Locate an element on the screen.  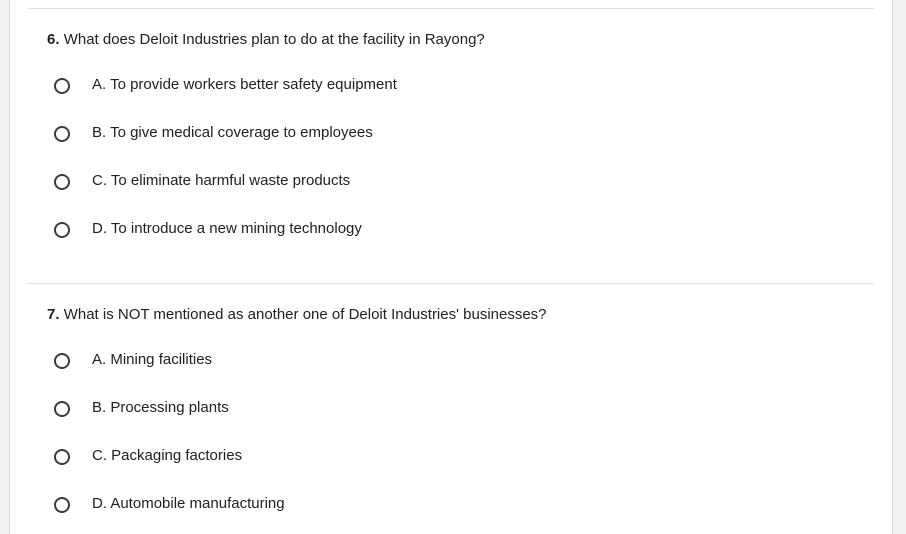
option-label: B. To give medical coverage to employees is located at coordinates (232, 132).